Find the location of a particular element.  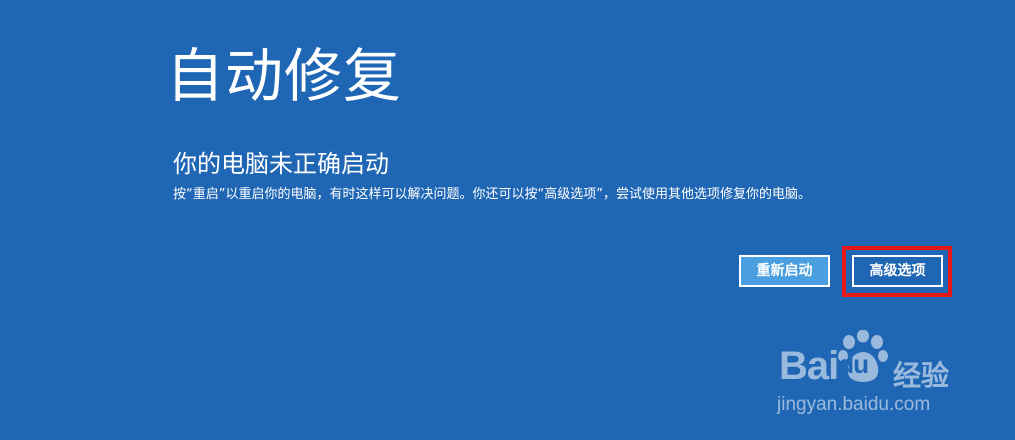

page-title: 自动修复 is located at coordinates (284, 76).